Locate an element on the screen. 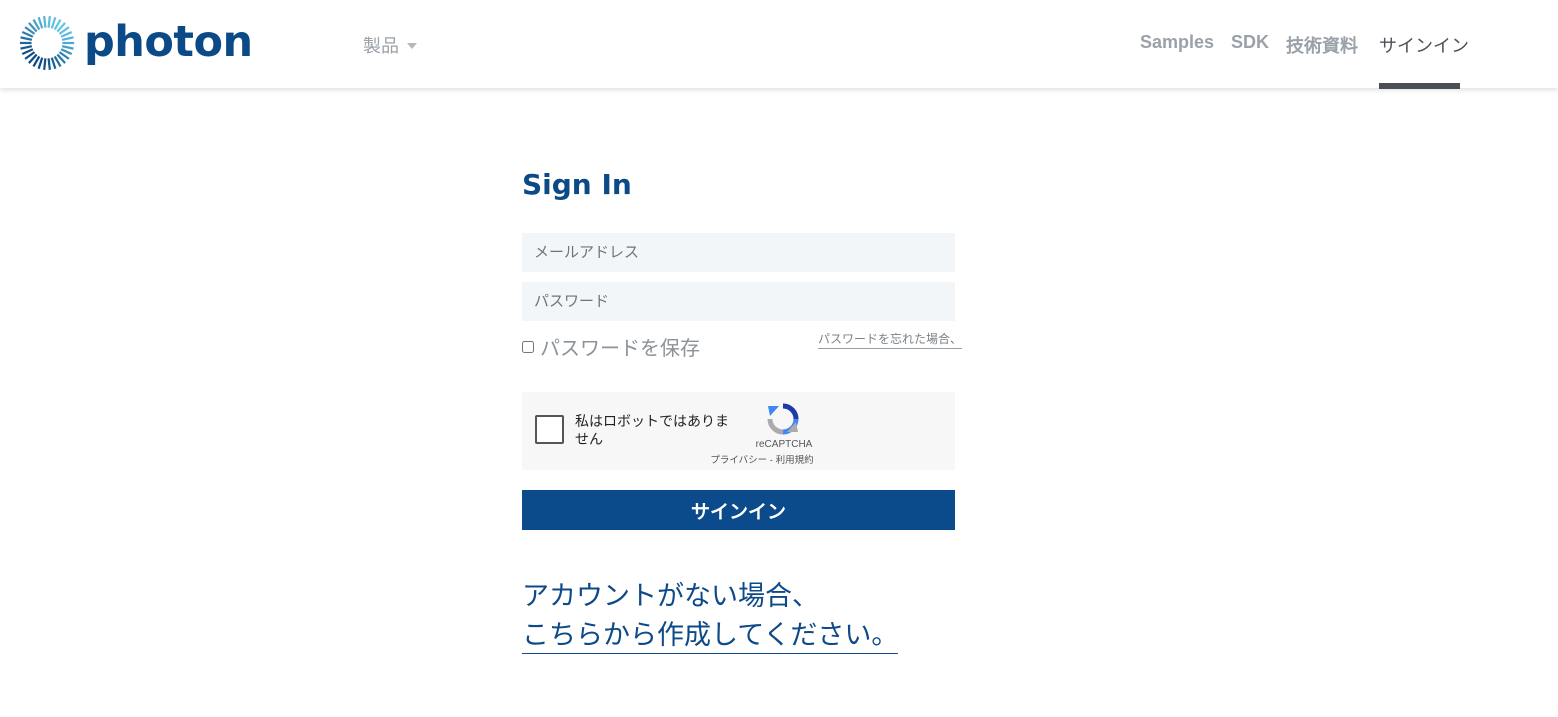 This screenshot has width=1558, height=717. captcha-privacy-terms: プライバシー - 利用規約 is located at coordinates (762, 459).